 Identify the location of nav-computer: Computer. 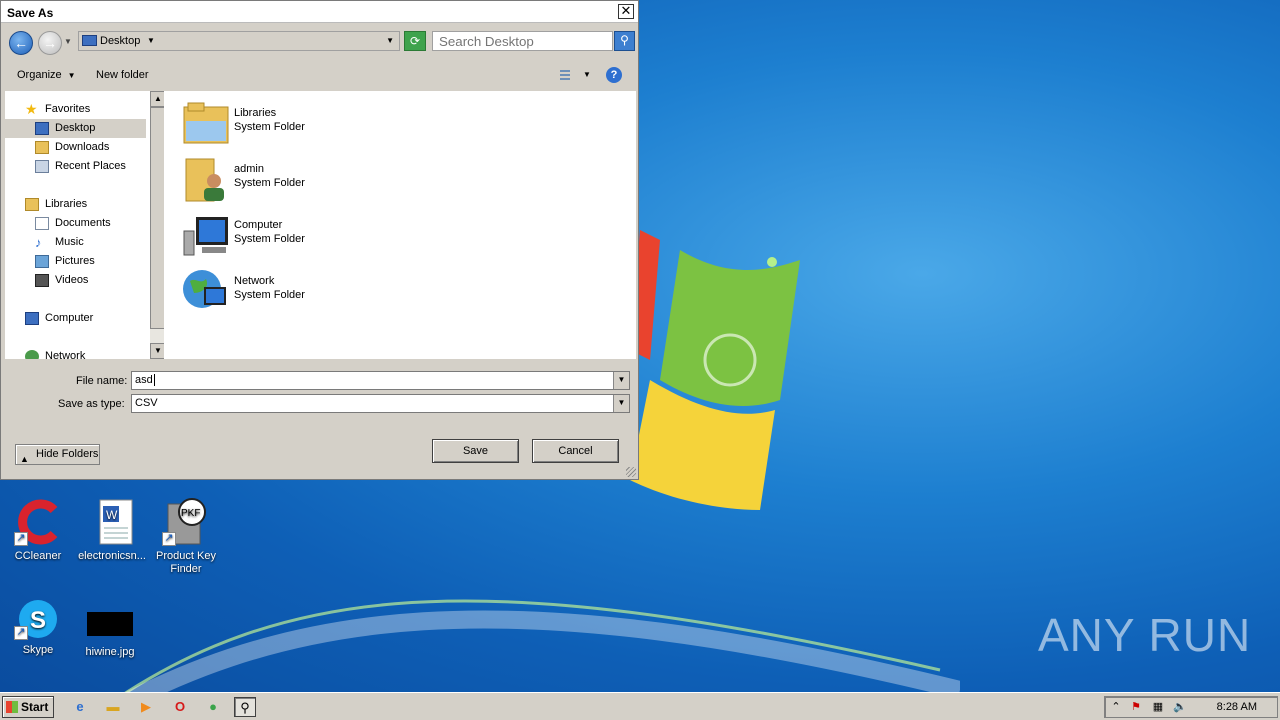
(75, 318).